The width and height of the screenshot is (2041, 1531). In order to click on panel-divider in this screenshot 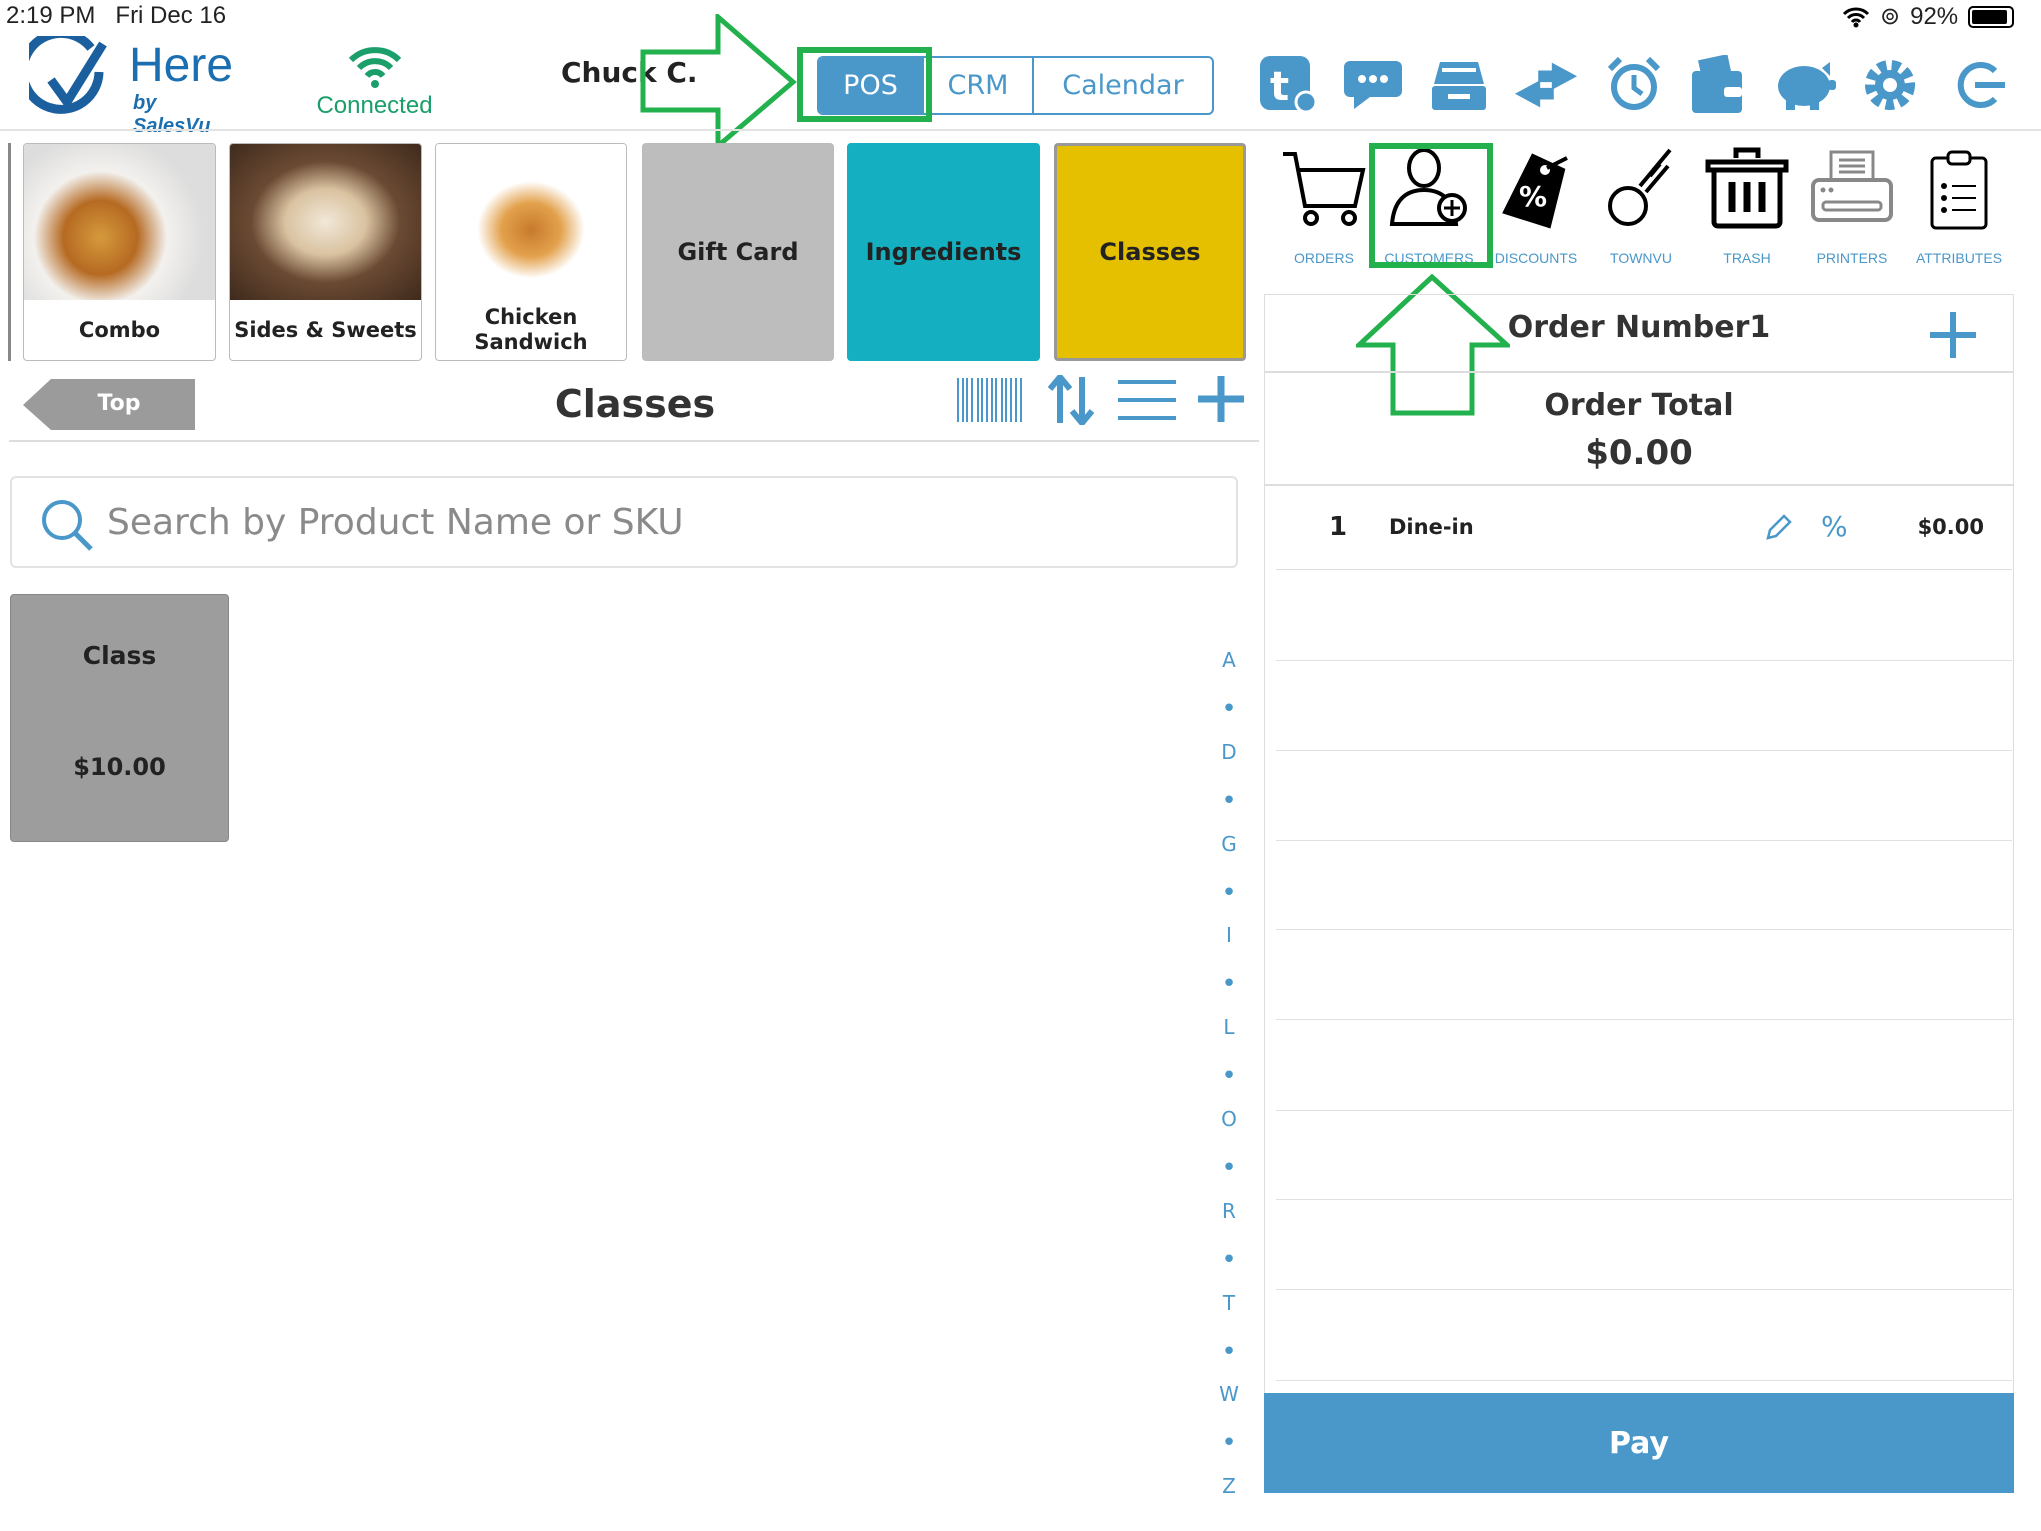, I will do `click(634, 441)`.